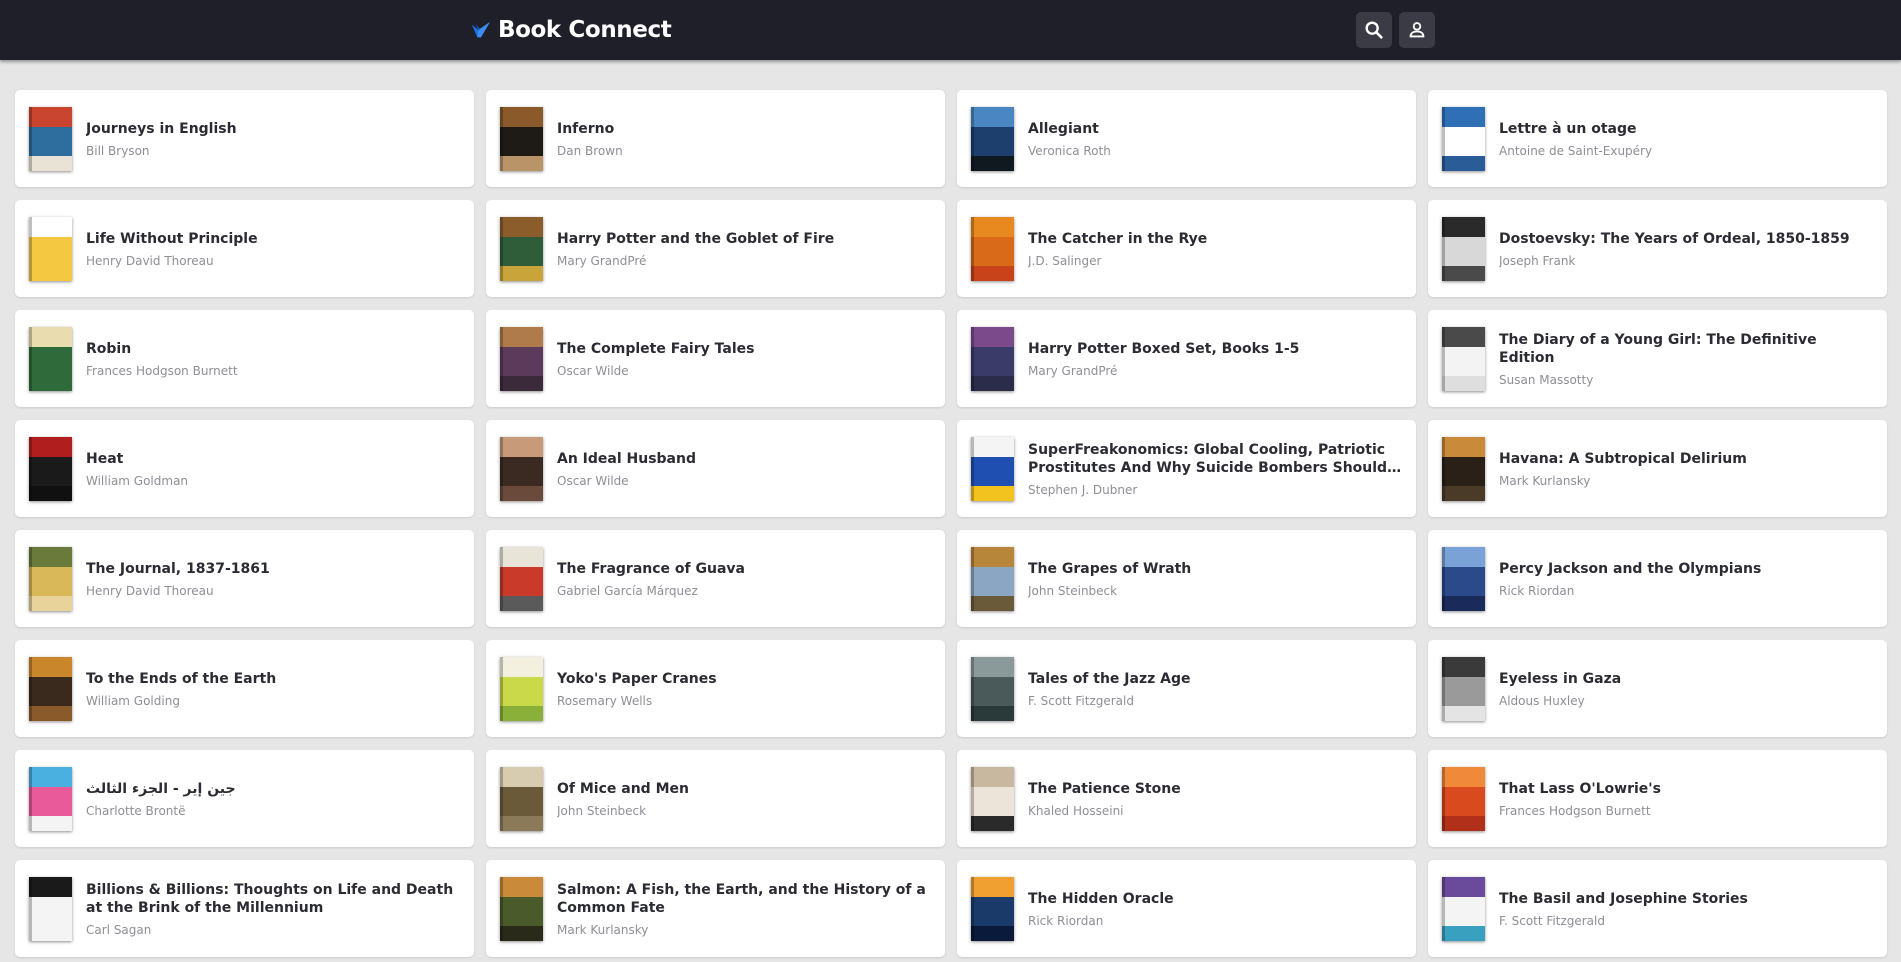 The width and height of the screenshot is (1901, 962). Describe the element at coordinates (1186, 908) in the screenshot. I see `book-card: The Hidden Oracle Rick Riordan` at that location.